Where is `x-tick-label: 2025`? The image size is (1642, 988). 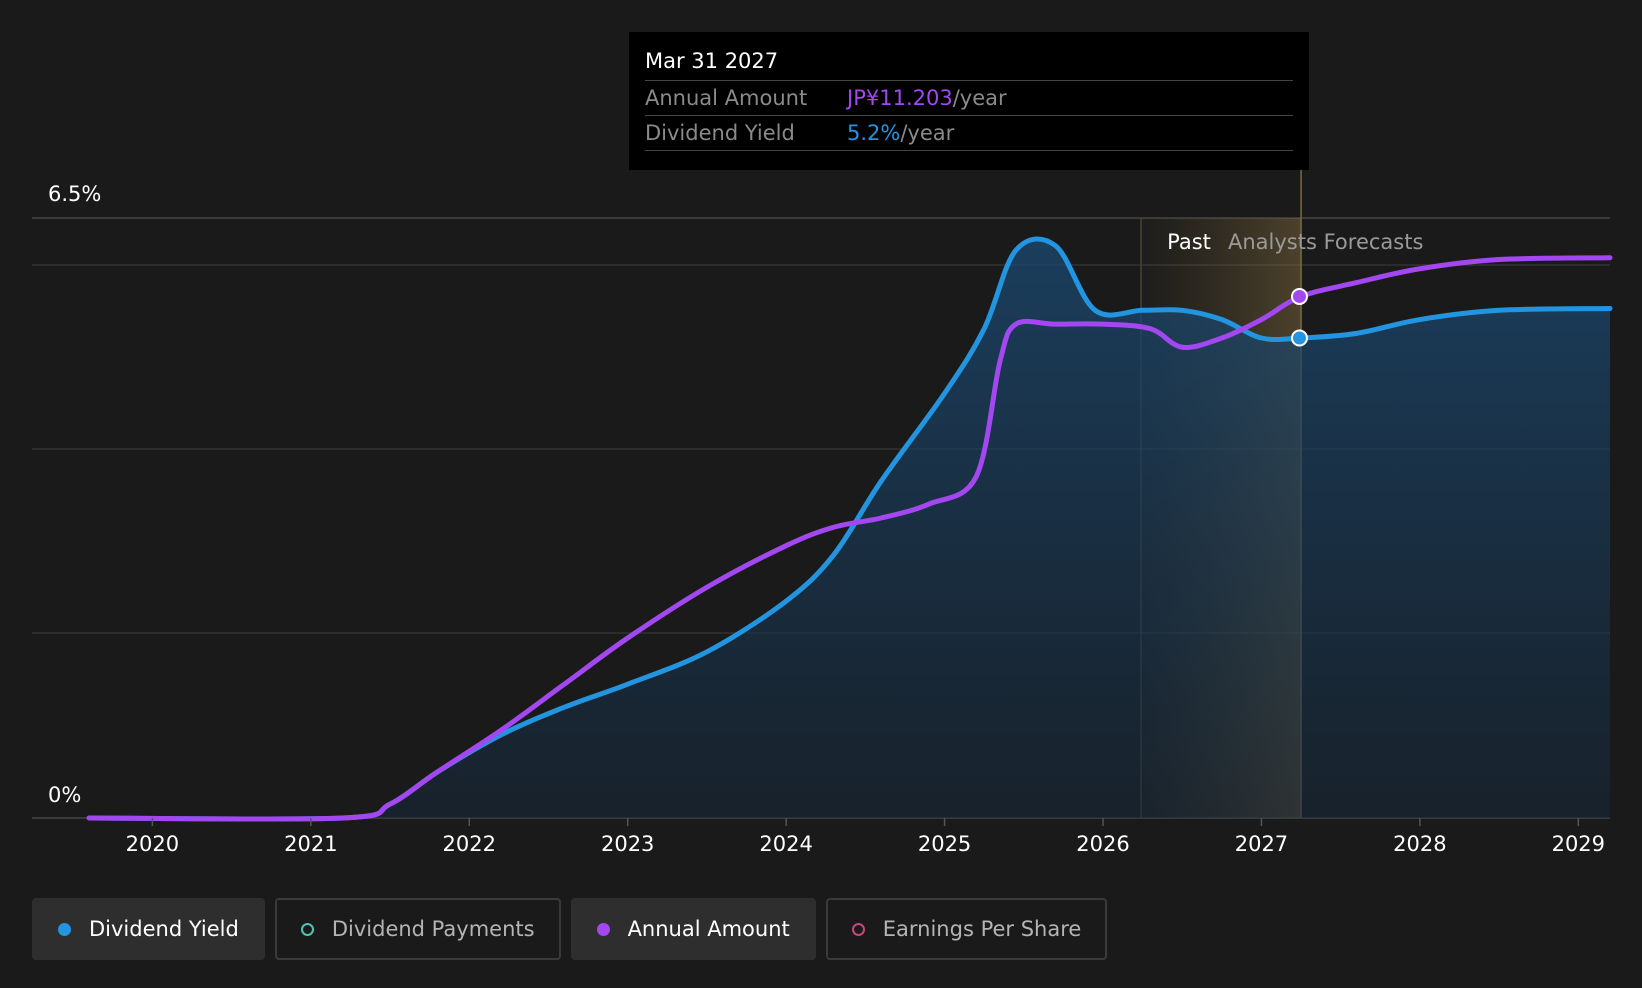 x-tick-label: 2025 is located at coordinates (944, 844).